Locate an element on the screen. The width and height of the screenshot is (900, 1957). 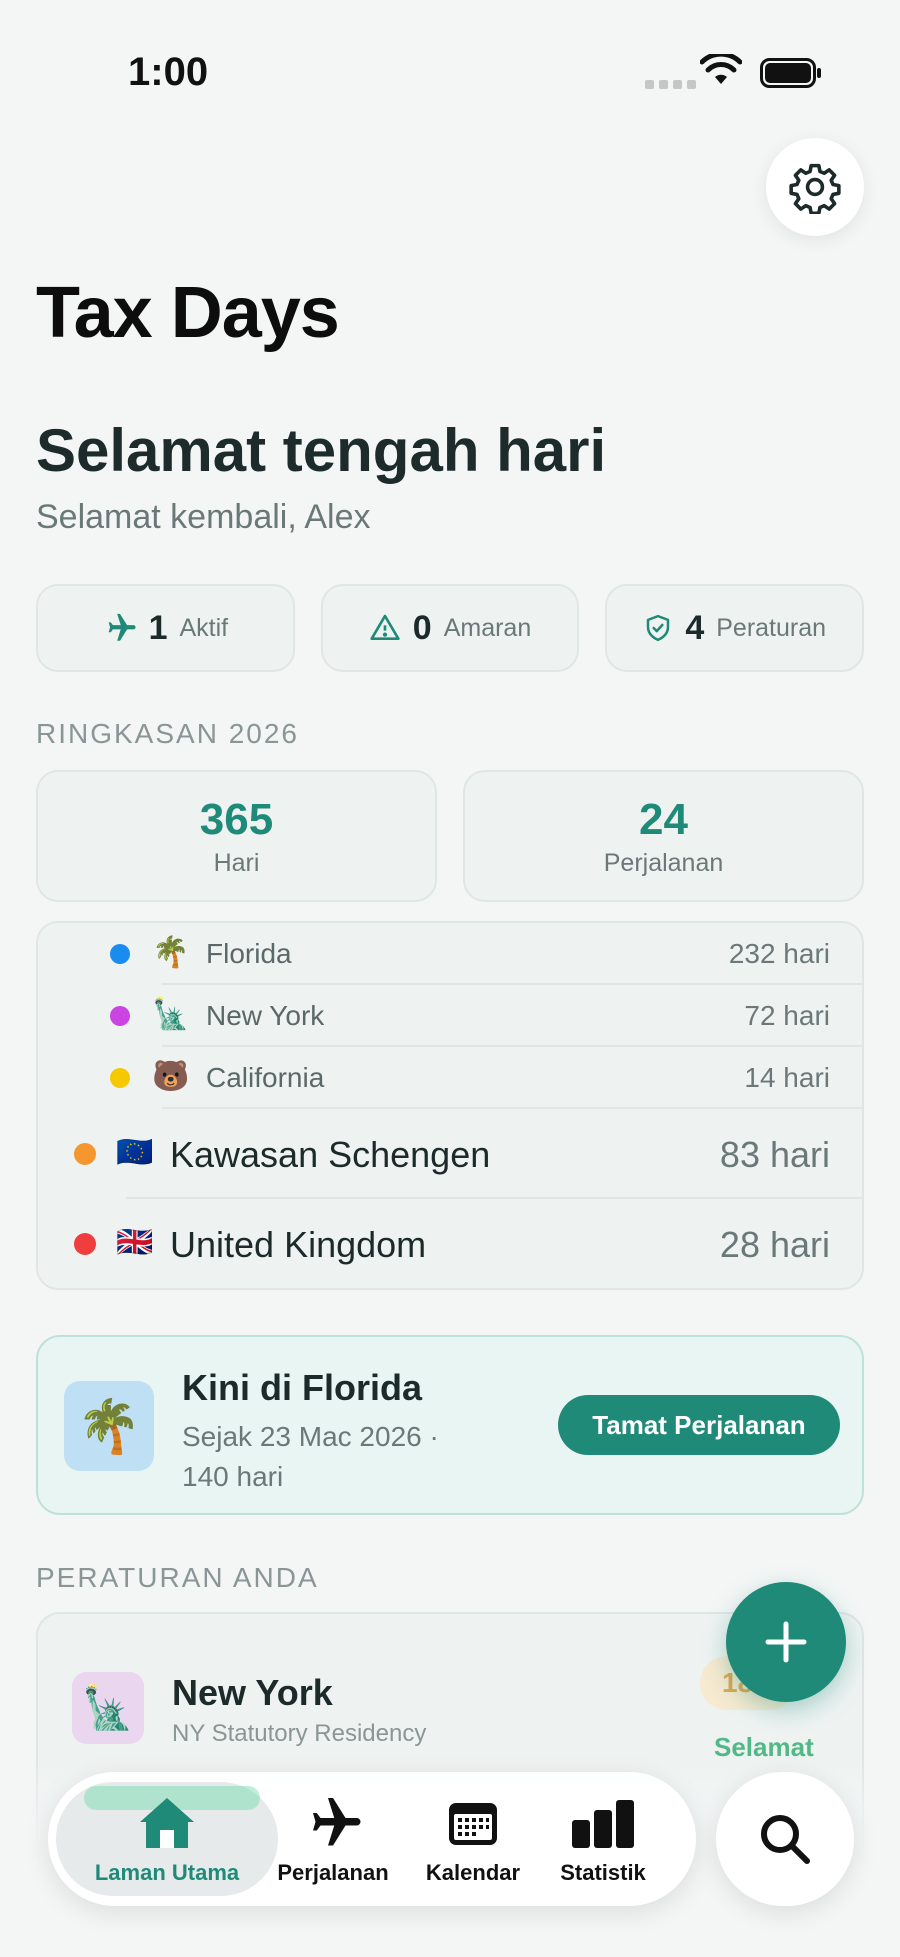
settings-button is located at coordinates (815, 187).